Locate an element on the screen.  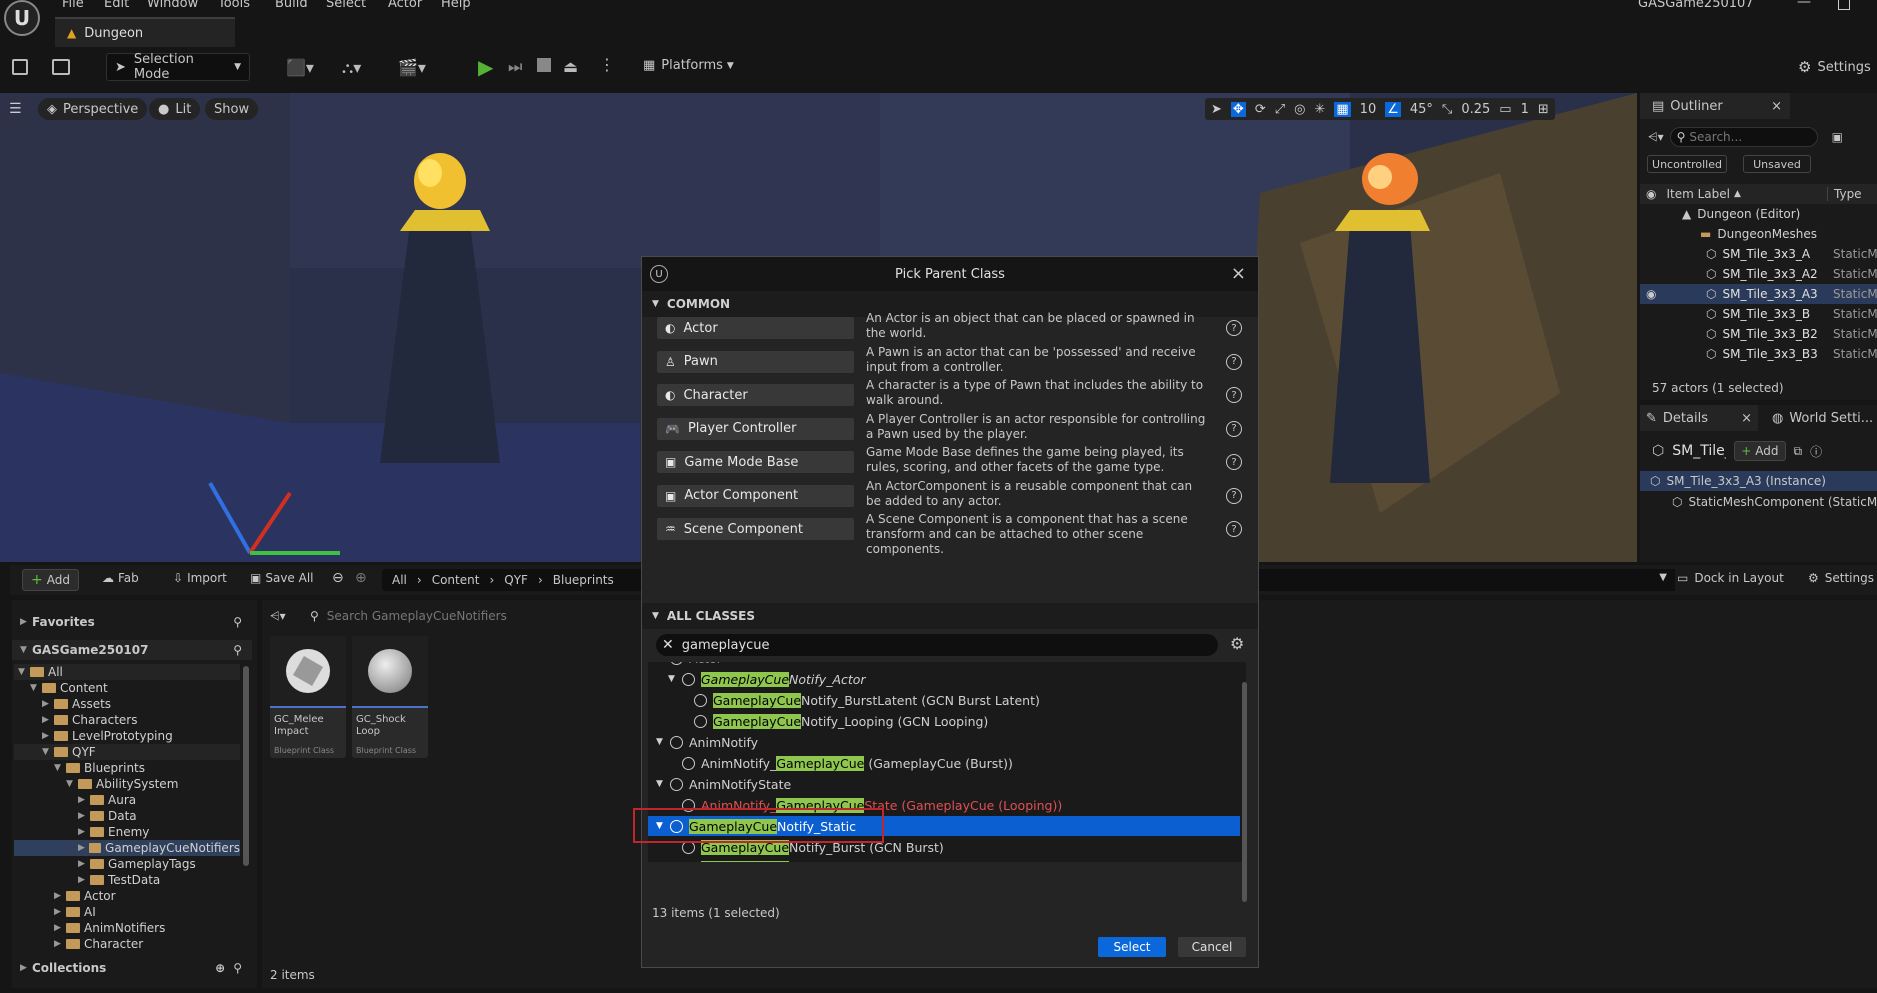
outliner-row: ⬡ SM_Tile_3x3_B StaticM is located at coordinates (1758, 314).